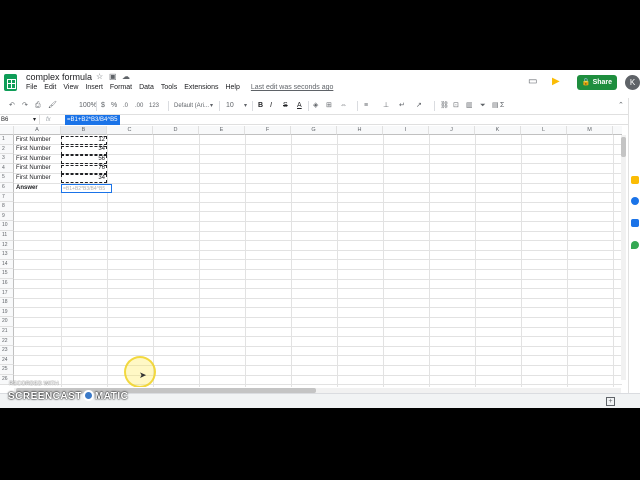 The height and width of the screenshot is (480, 640). Describe the element at coordinates (285, 106) in the screenshot. I see `strikethrough-button: S` at that location.